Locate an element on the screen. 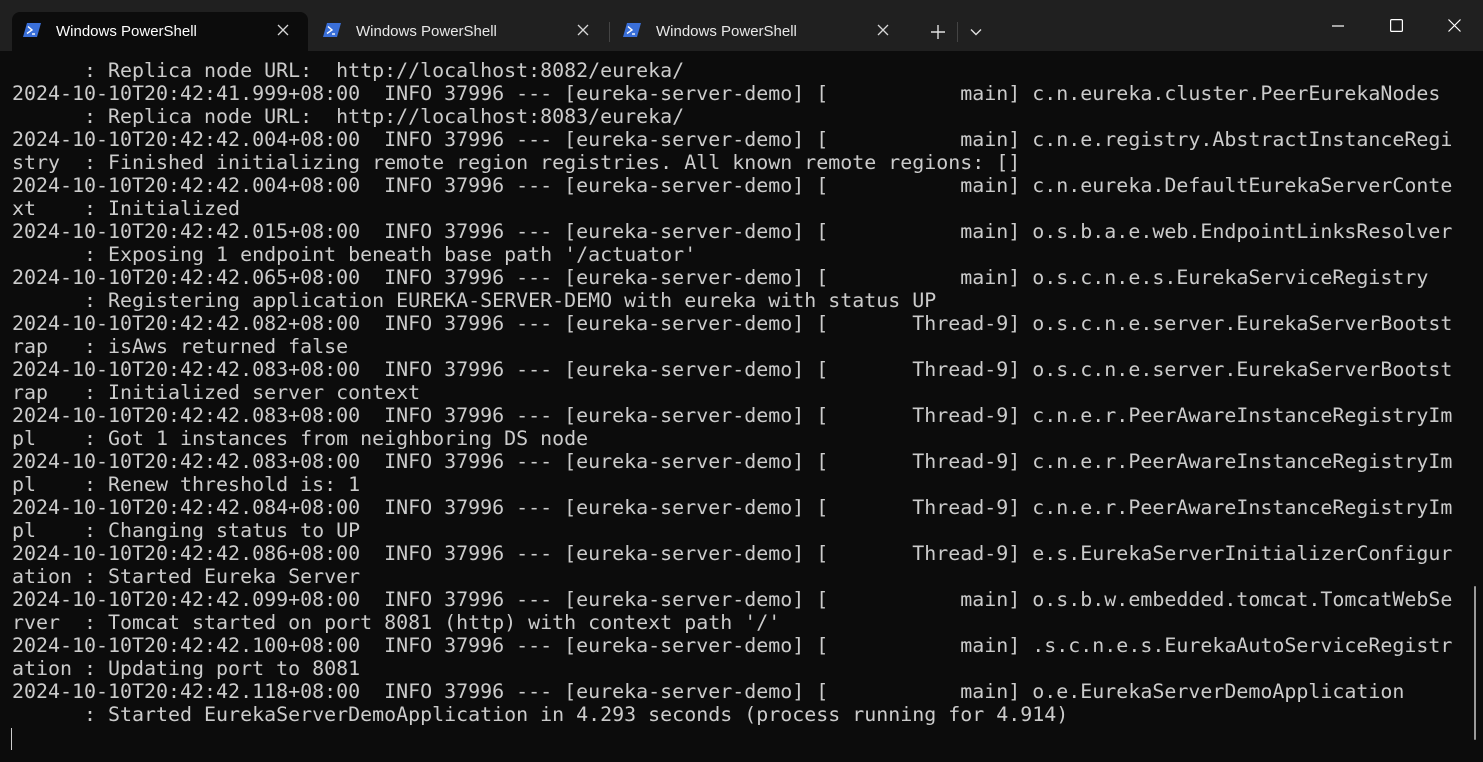 This screenshot has width=1483, height=762. text-cursor is located at coordinates (11, 739).